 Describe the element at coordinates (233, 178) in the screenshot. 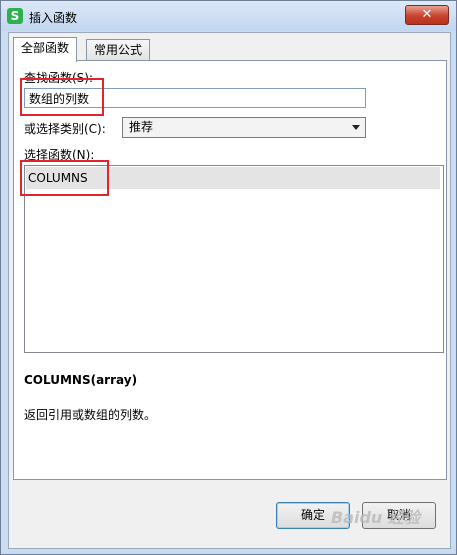

I see `list-item: COLUMNS` at that location.